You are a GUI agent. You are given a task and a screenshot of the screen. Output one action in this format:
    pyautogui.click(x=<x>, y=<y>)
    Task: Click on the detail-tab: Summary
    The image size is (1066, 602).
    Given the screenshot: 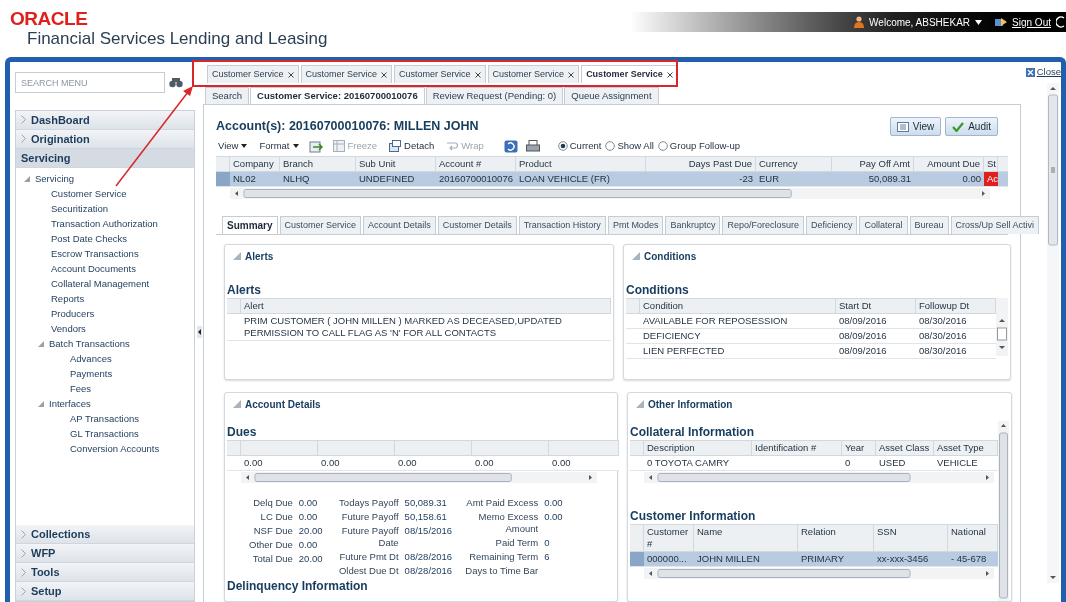 What is the action you would take?
    pyautogui.click(x=250, y=225)
    